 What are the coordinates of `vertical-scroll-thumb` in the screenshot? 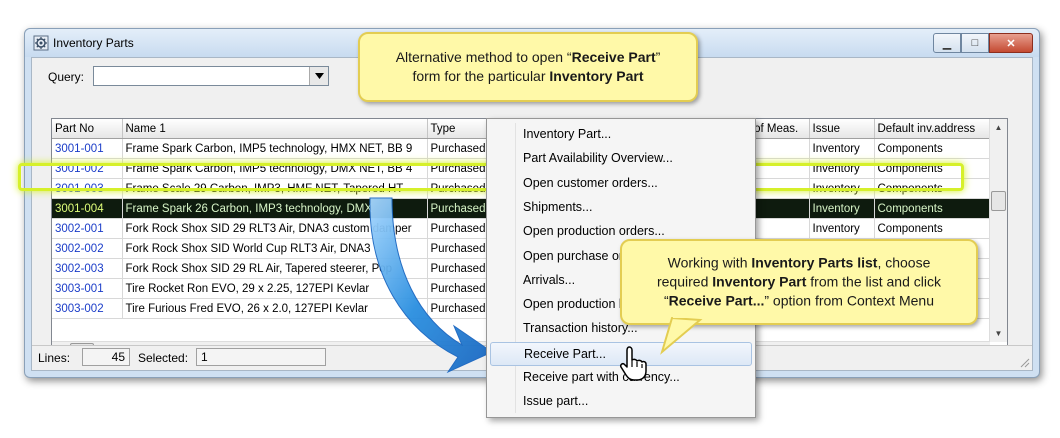 It's located at (998, 201).